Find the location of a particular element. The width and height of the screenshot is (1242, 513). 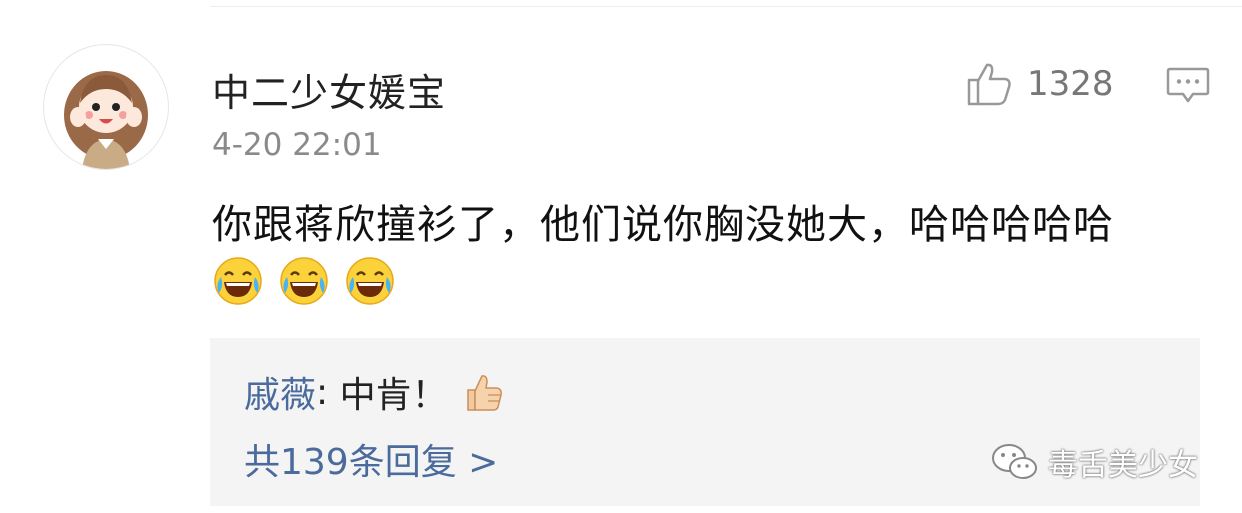

watermark: 毒舌美少女 is located at coordinates (1094, 462).